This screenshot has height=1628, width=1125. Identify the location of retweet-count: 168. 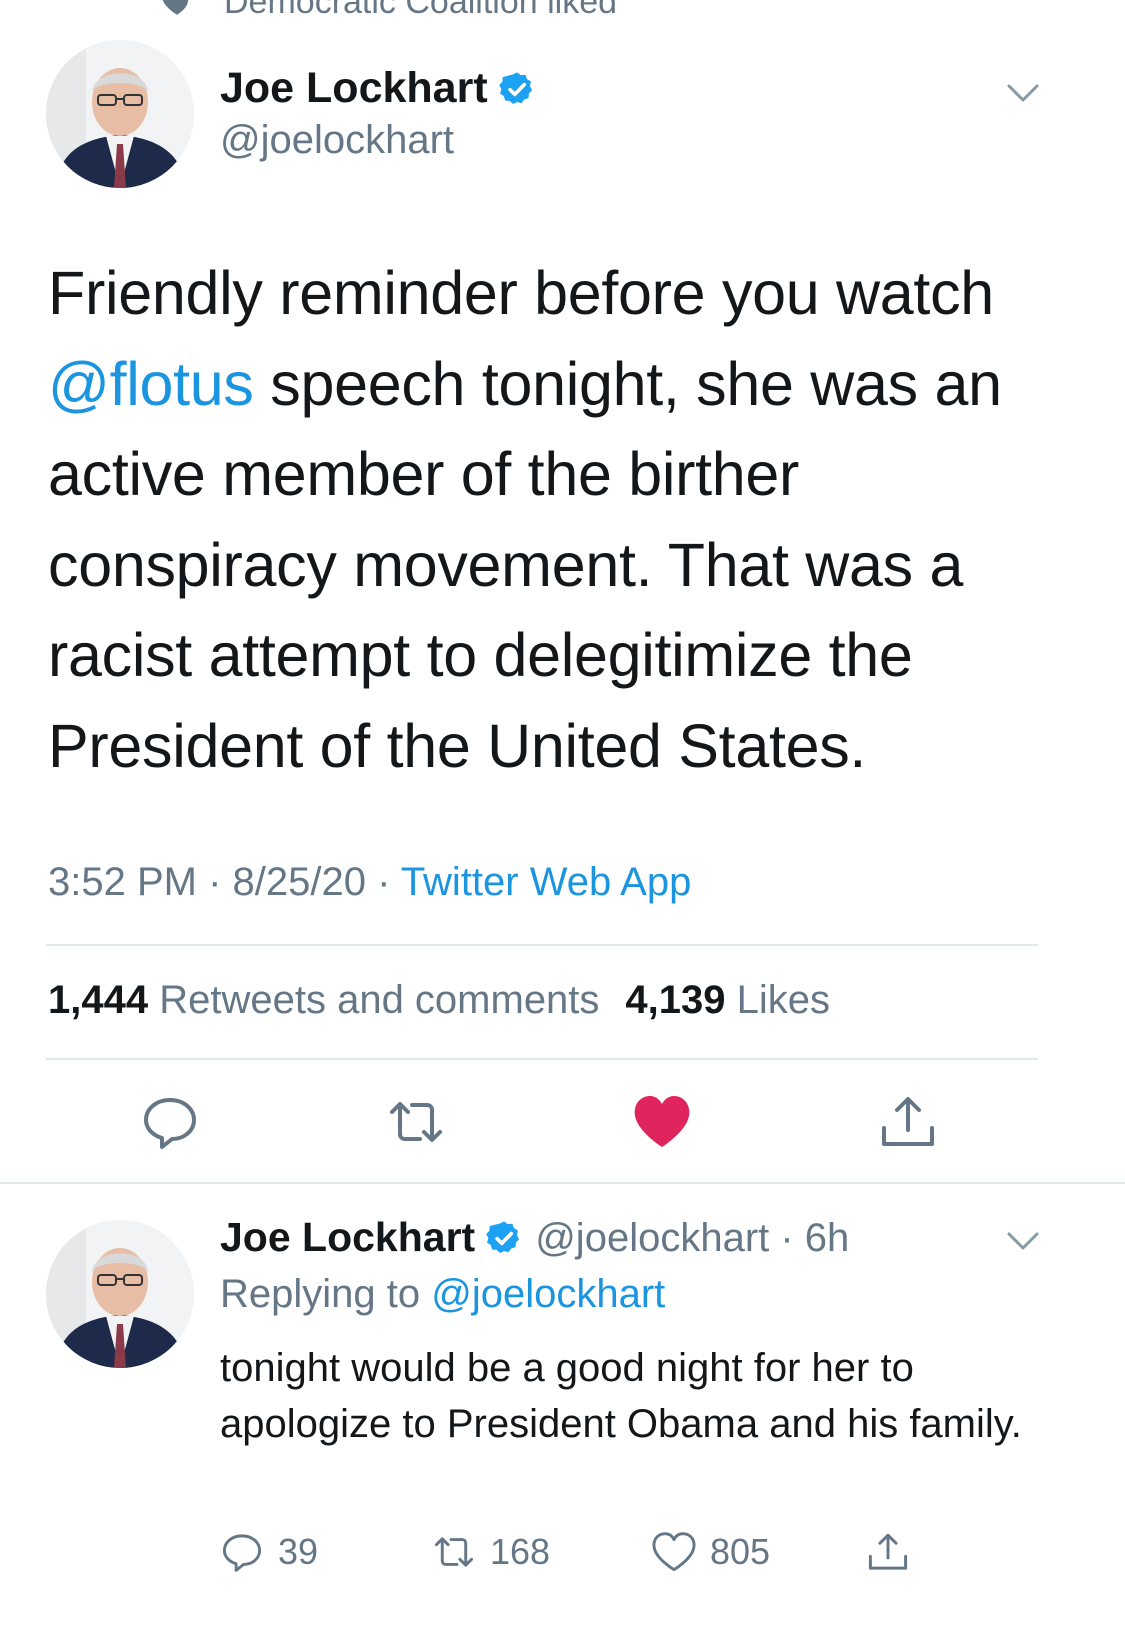
(520, 1551).